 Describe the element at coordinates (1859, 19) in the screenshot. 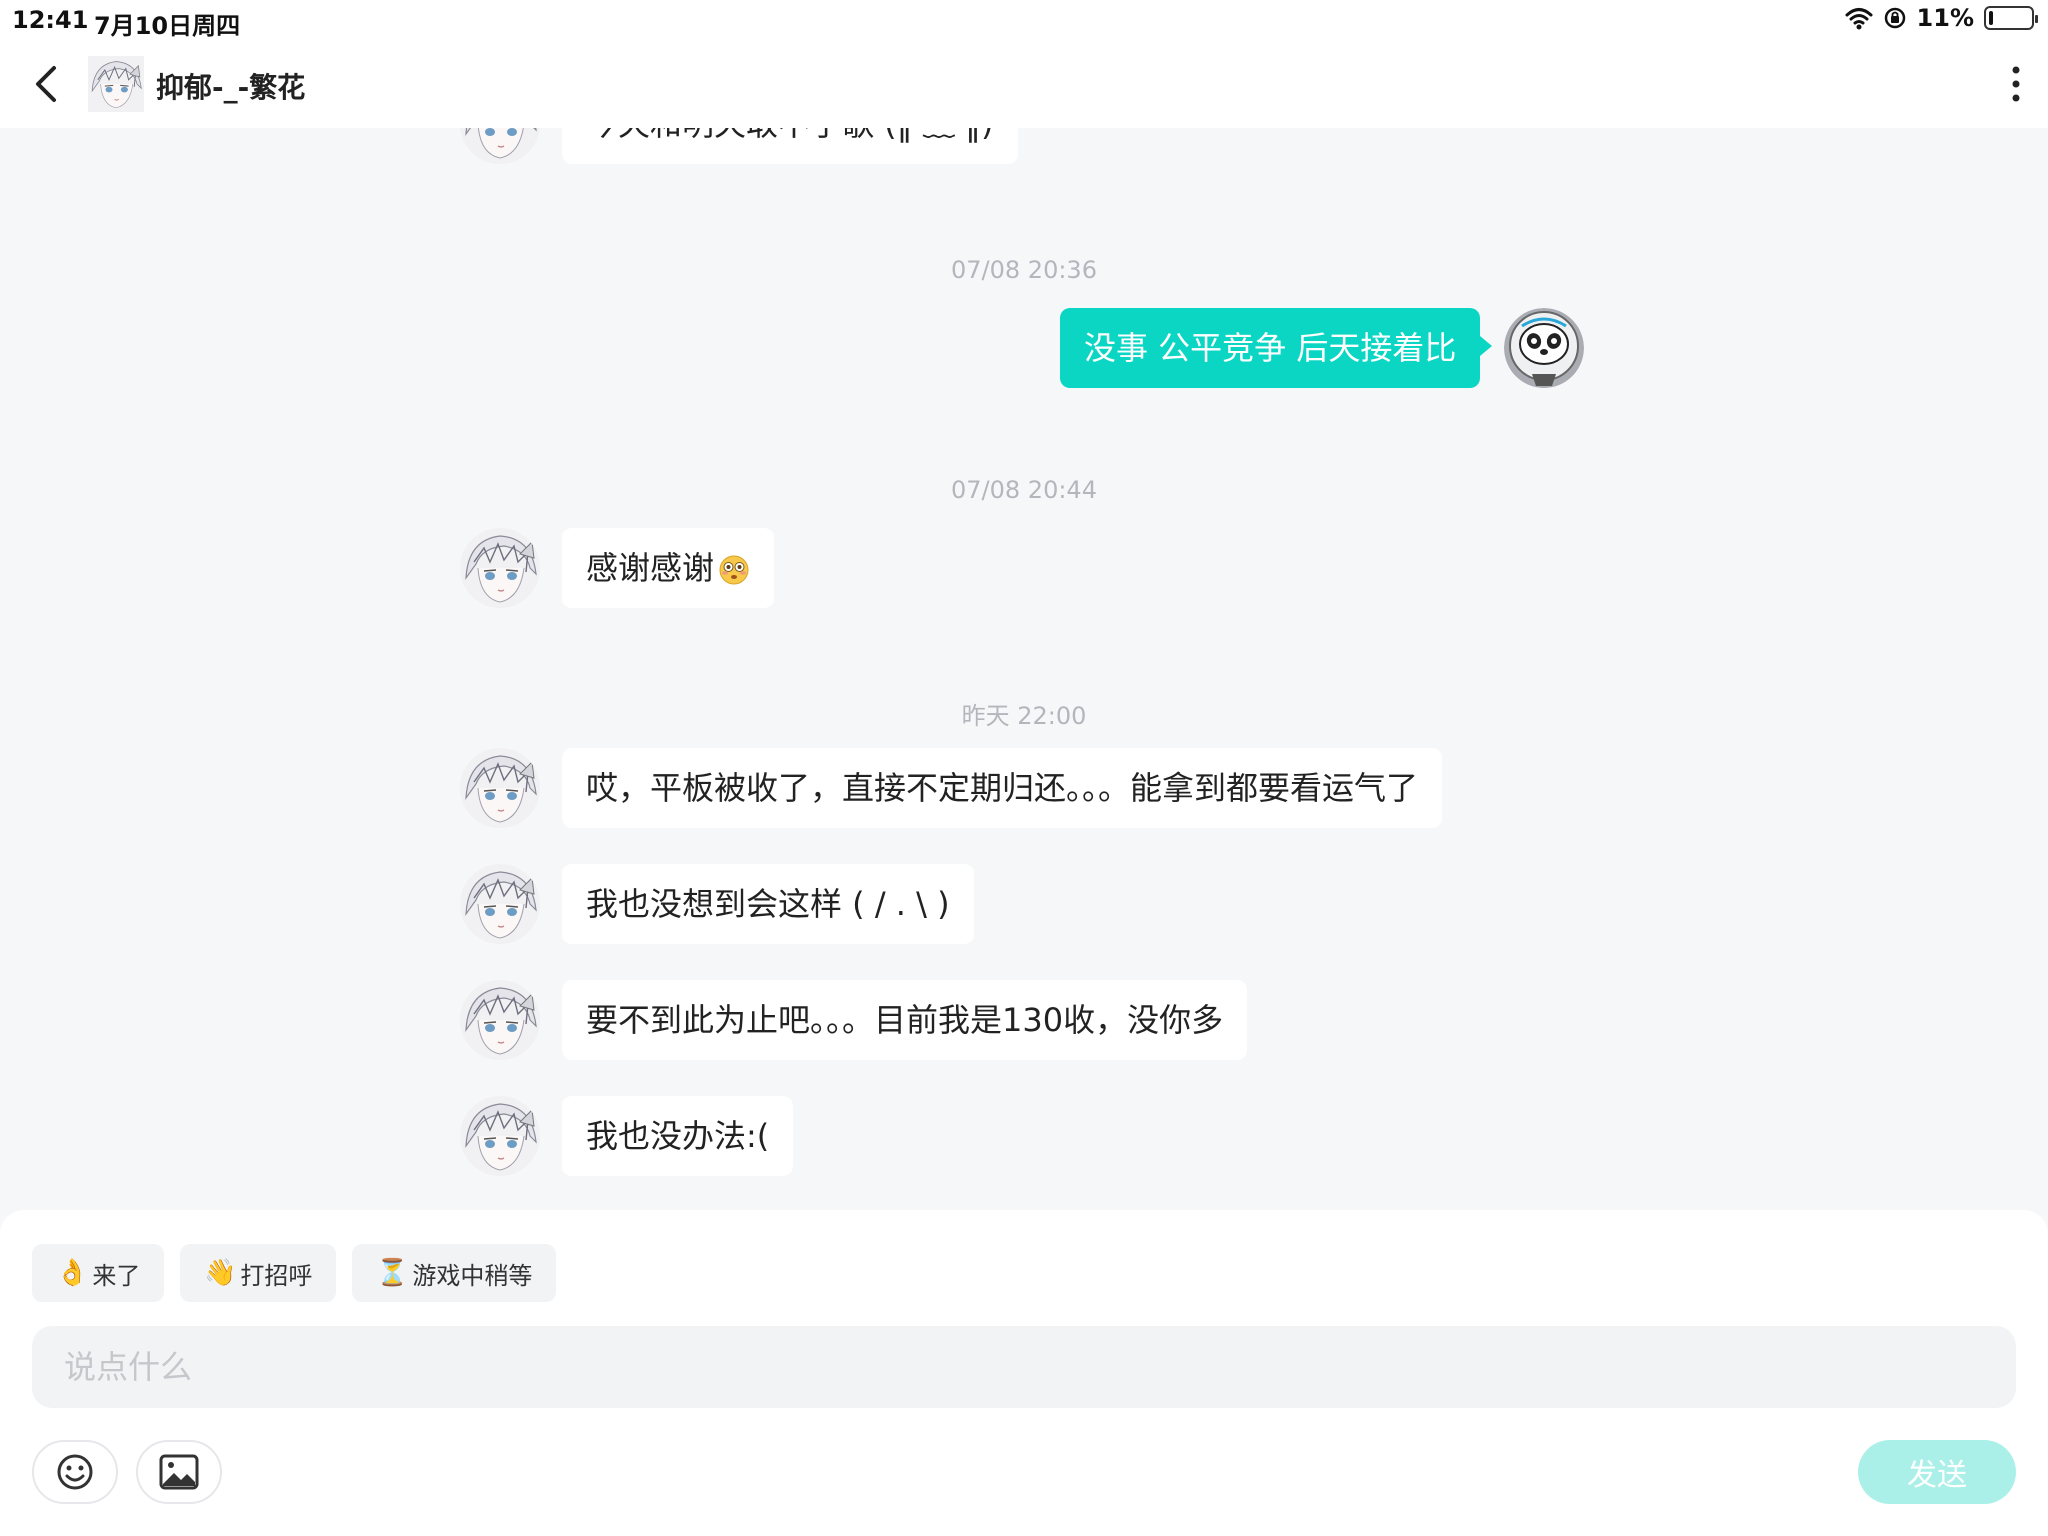

I see `wifi-icon` at that location.